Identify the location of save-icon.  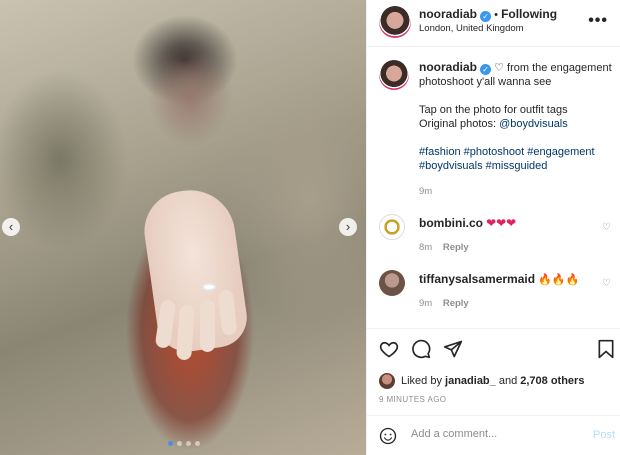
(606, 349).